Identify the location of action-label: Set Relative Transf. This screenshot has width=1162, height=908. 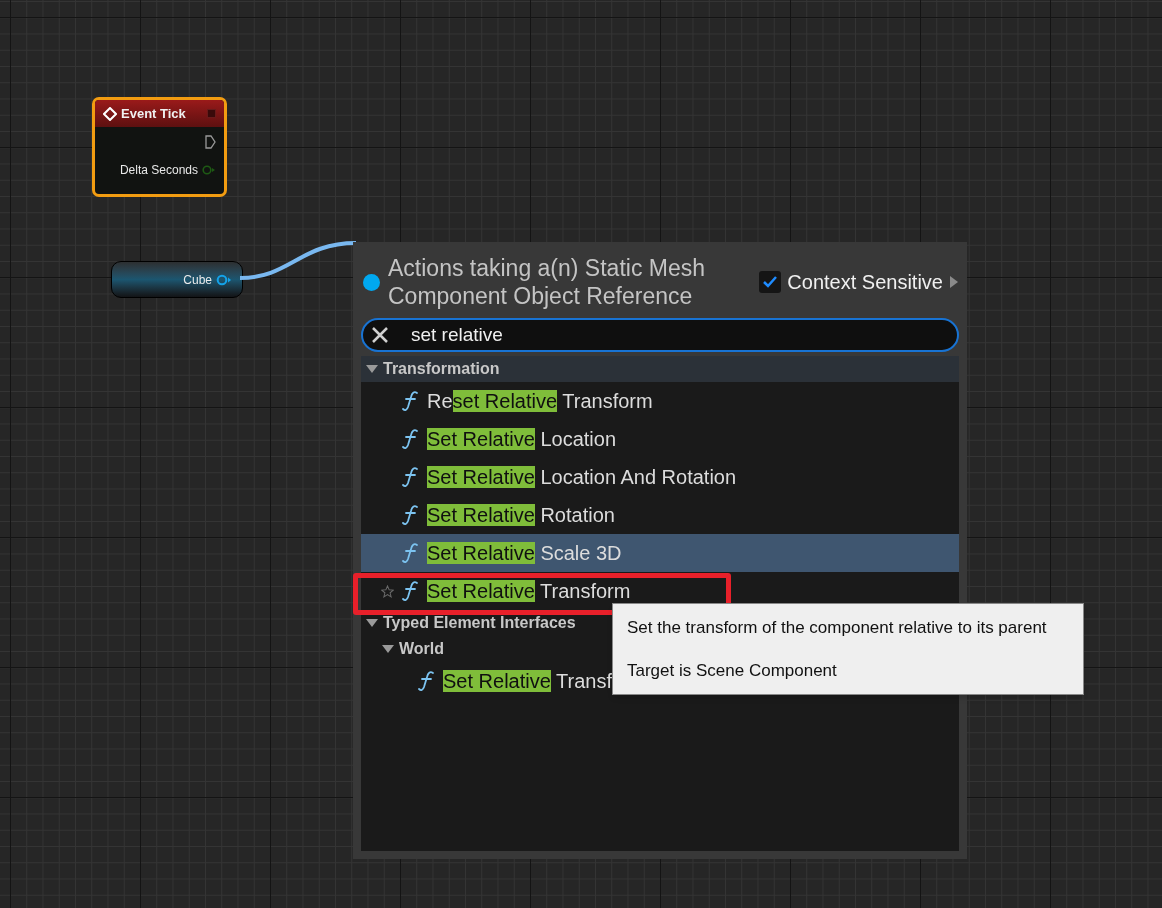
(527, 681).